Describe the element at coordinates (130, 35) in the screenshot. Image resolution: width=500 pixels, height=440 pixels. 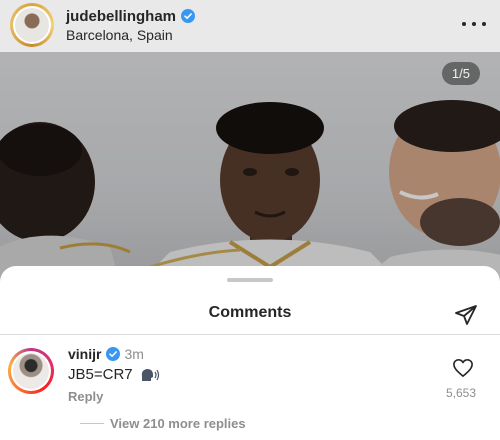
I see `post-location: Barcelona, Spain` at that location.